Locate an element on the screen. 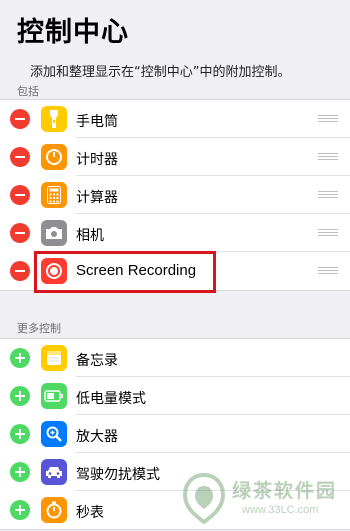  item-label: 计算器 is located at coordinates (97, 198).